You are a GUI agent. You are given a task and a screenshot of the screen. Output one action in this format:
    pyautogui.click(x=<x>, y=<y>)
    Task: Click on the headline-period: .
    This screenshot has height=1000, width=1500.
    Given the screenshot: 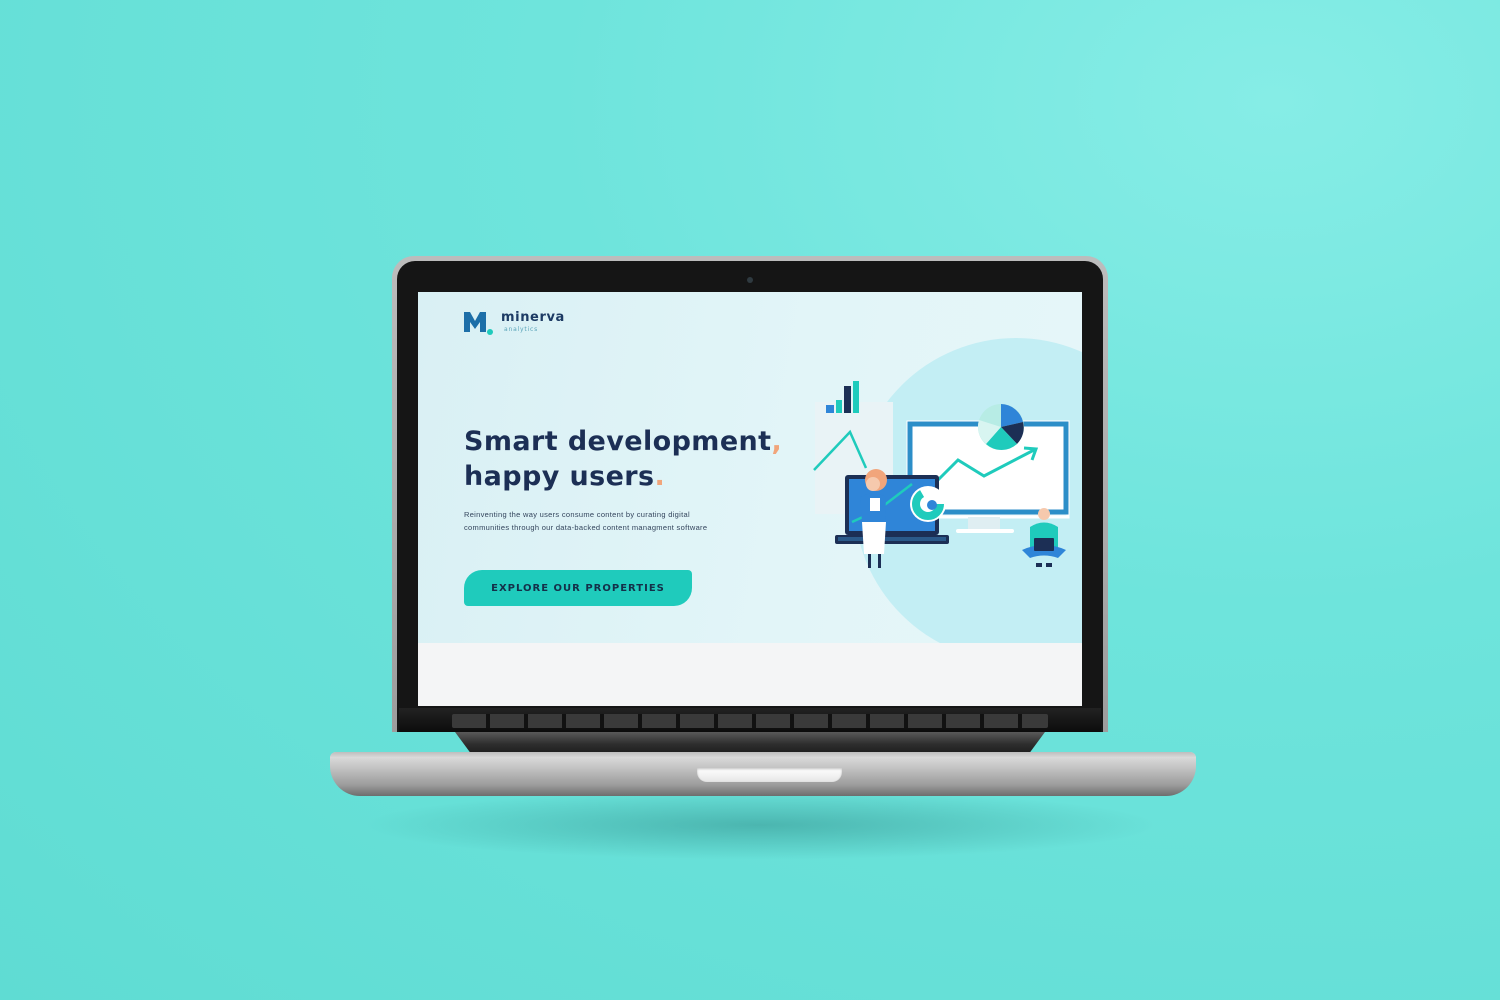 What is the action you would take?
    pyautogui.click(x=660, y=476)
    